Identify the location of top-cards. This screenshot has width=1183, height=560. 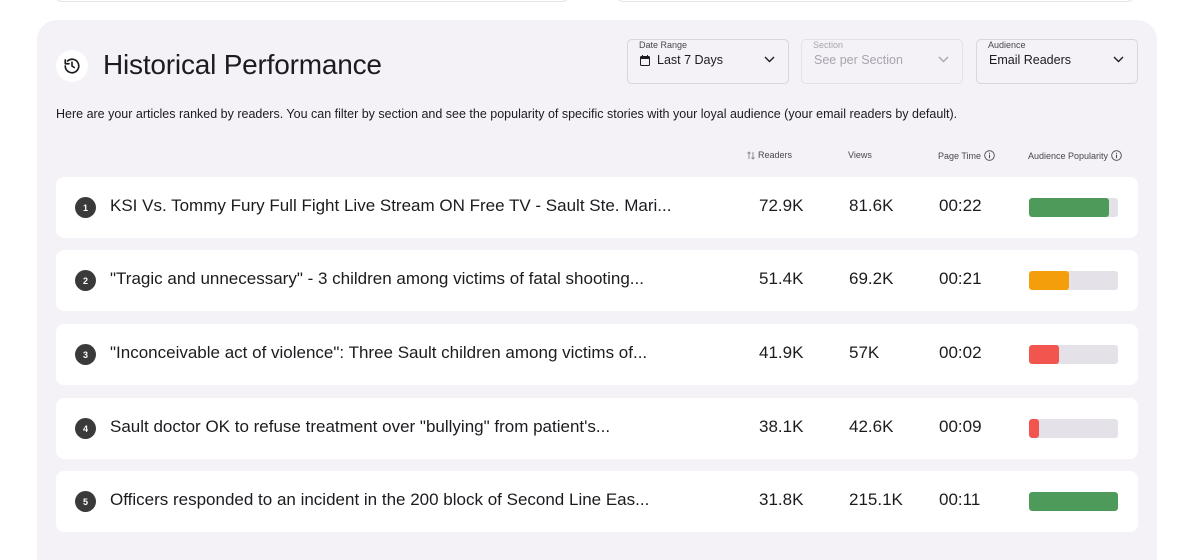
(591, 3).